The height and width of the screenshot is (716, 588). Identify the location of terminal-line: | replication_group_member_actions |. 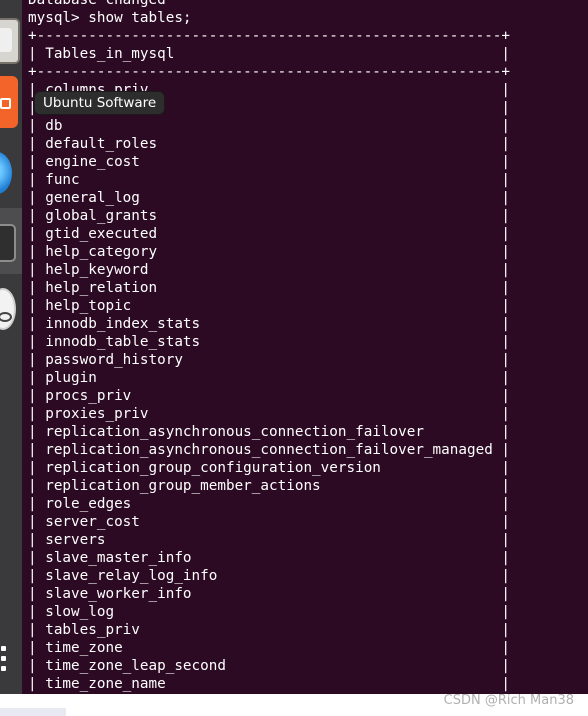
(269, 486).